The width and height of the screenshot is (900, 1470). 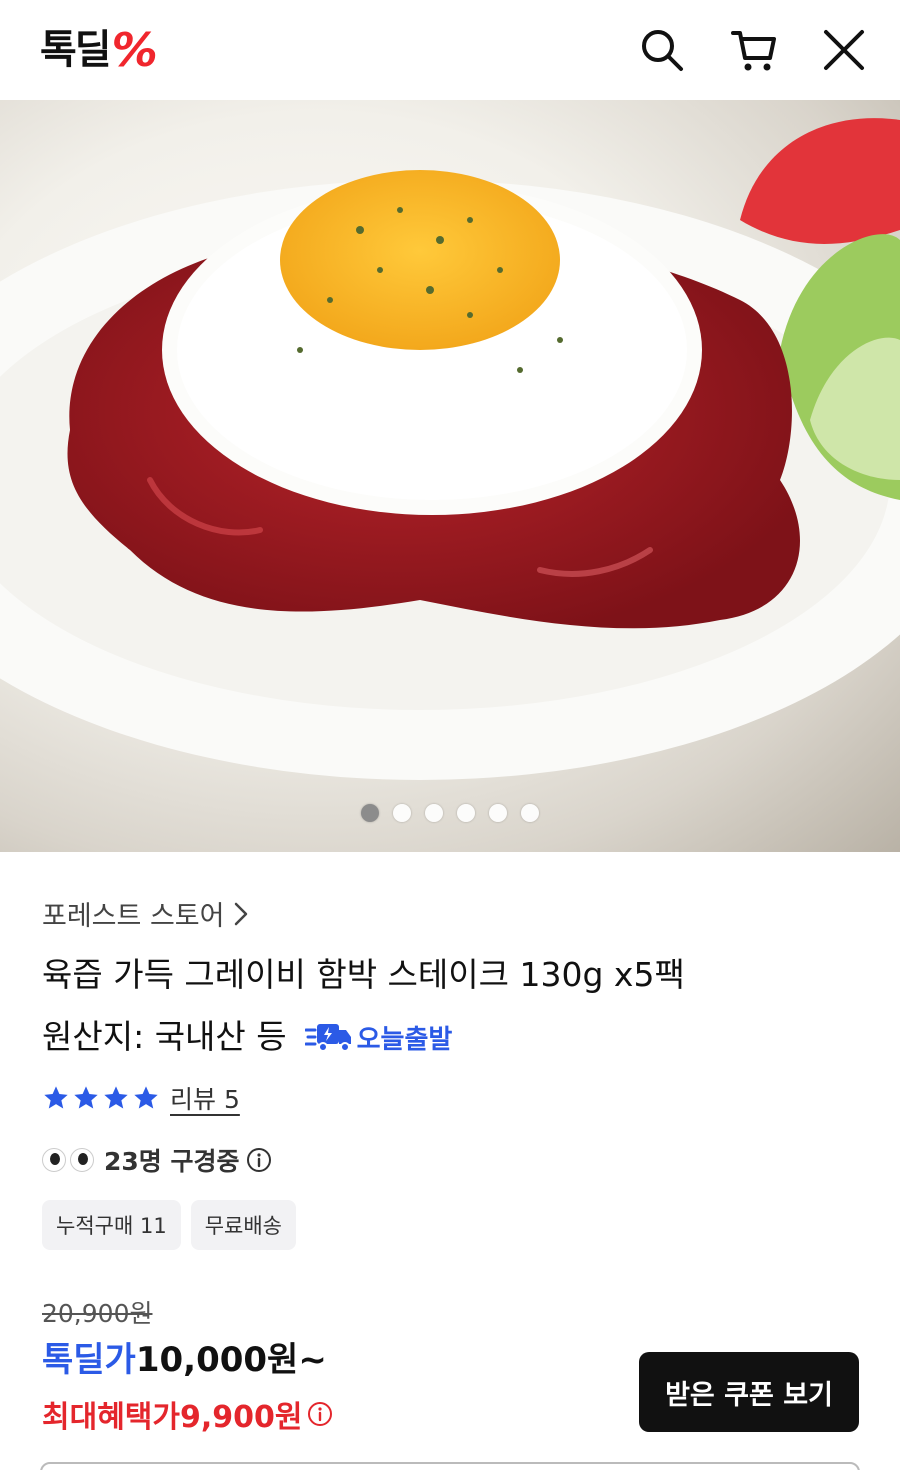 What do you see at coordinates (327, 1038) in the screenshot?
I see `delivery-truck-icon` at bounding box center [327, 1038].